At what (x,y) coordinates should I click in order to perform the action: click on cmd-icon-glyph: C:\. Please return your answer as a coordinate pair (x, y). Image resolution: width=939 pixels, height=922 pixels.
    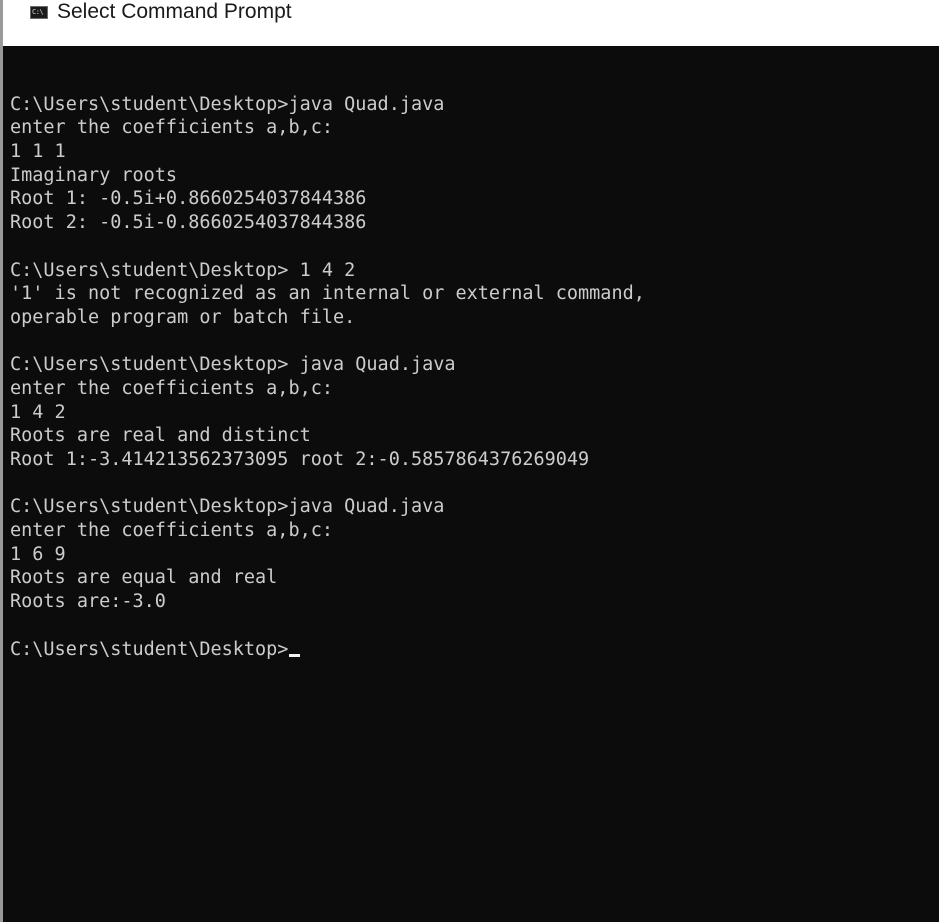
    Looking at the image, I should click on (38, 12).